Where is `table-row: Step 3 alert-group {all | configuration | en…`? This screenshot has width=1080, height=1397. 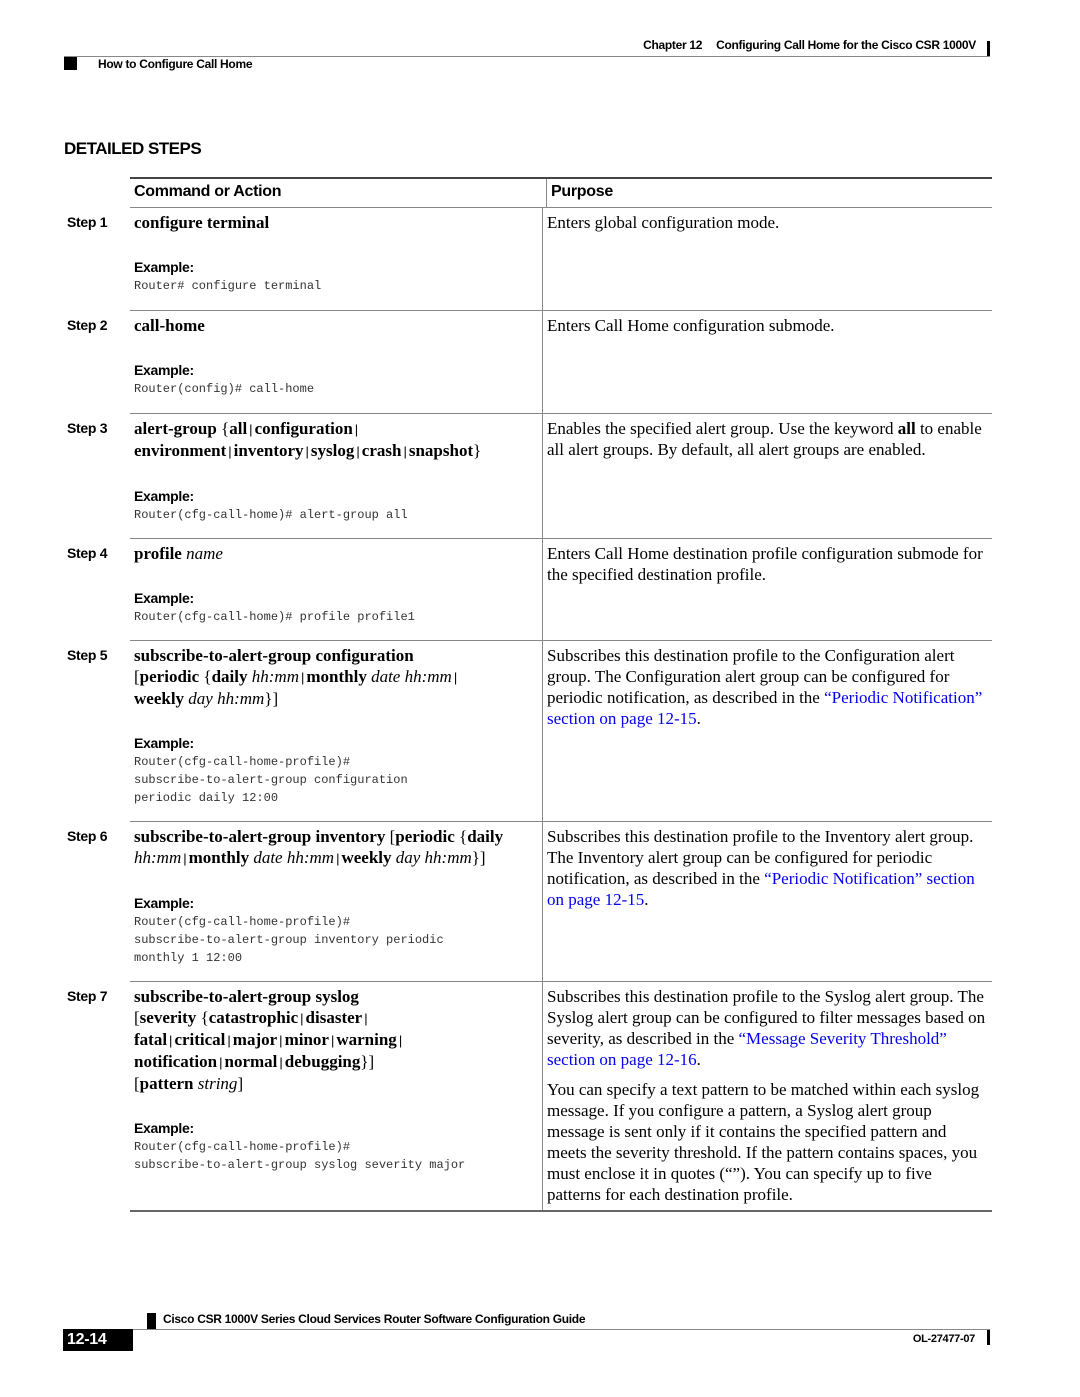 table-row: Step 3 alert-group {all | configuration | en… is located at coordinates (529, 476).